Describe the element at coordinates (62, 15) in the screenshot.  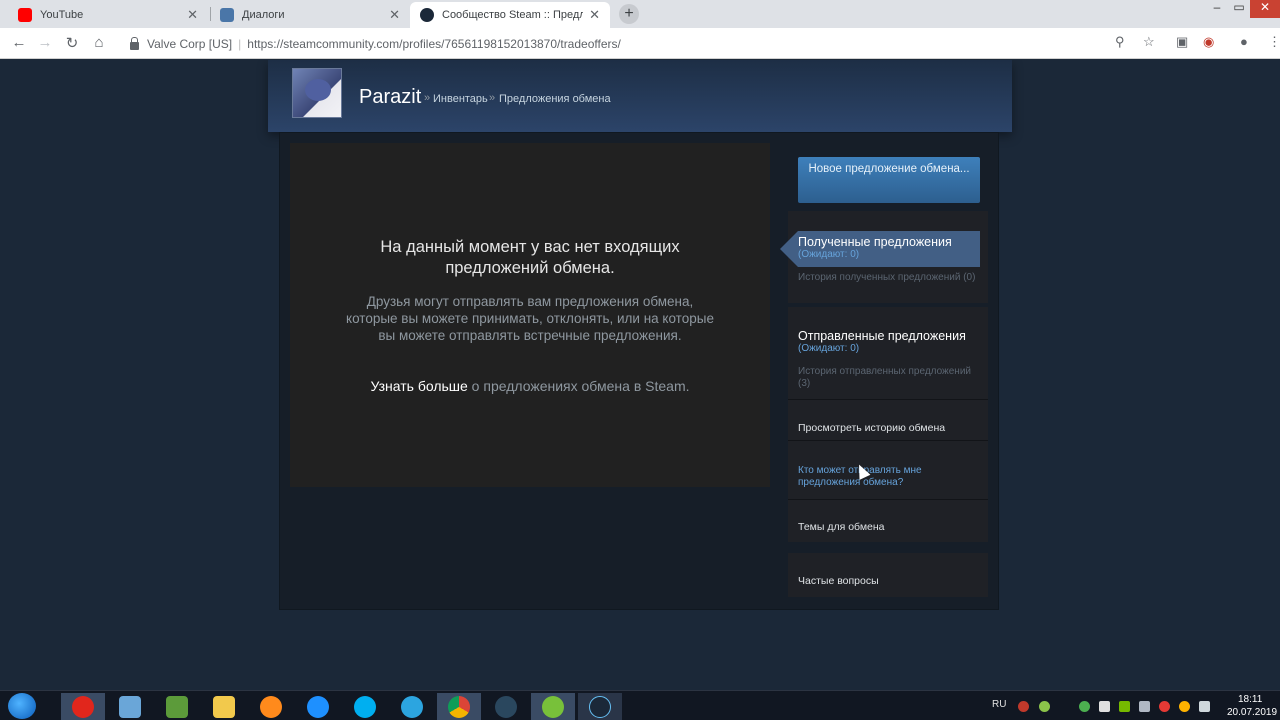
I see `tab-title: YouTube` at that location.